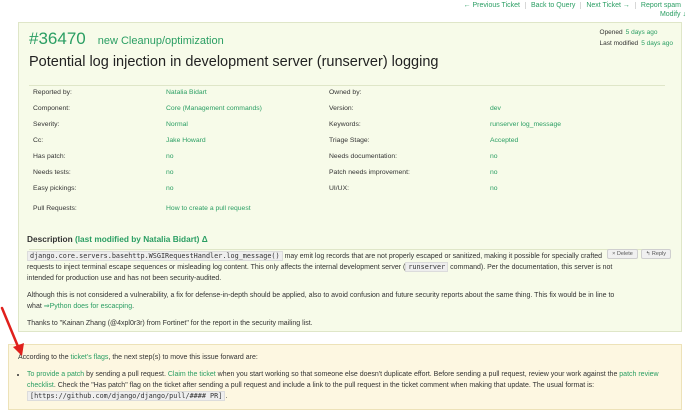  What do you see at coordinates (348, 145) in the screenshot?
I see `property-row: Cc: Jake Howard Triage Stage: Accepted` at bounding box center [348, 145].